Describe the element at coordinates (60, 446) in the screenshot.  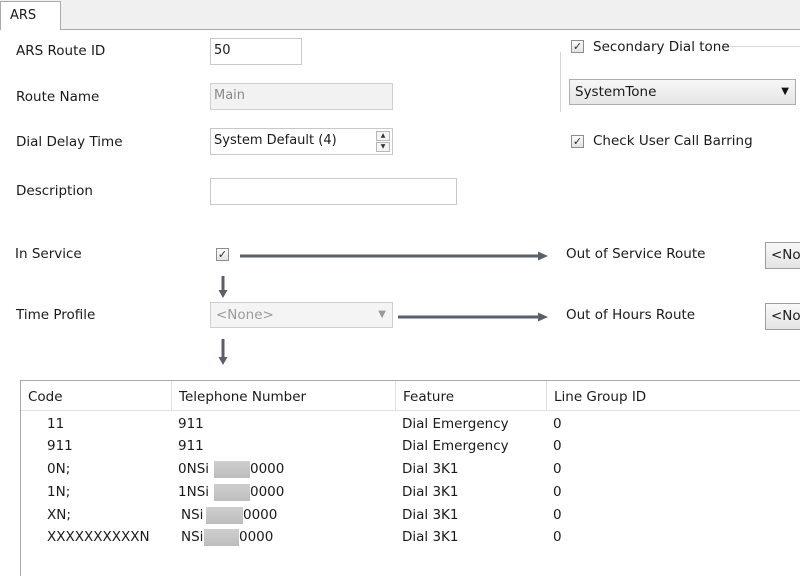
I see `cell-code: 911` at that location.